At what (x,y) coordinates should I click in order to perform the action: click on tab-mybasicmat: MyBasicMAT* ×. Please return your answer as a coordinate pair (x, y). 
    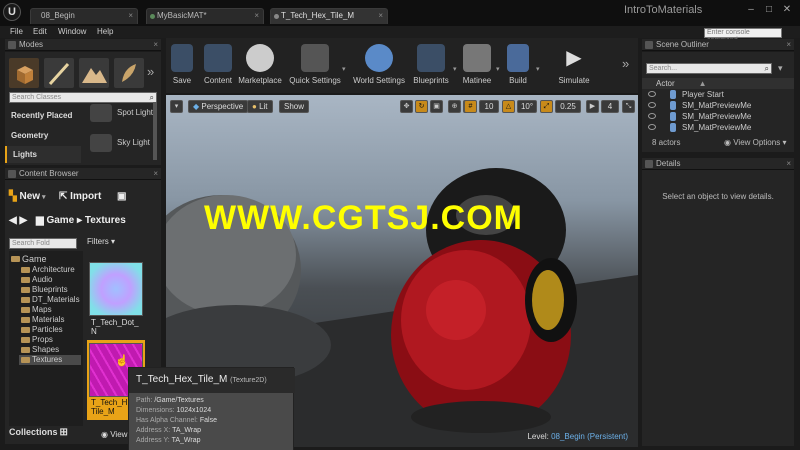
    Looking at the image, I should click on (205, 16).